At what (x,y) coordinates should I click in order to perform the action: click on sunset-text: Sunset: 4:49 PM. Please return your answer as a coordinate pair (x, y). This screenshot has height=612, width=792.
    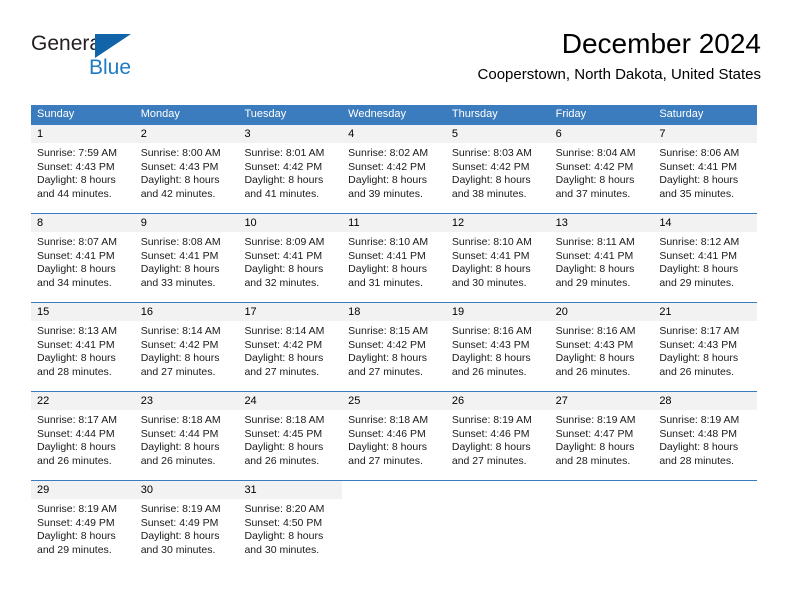
    Looking at the image, I should click on (76, 522).